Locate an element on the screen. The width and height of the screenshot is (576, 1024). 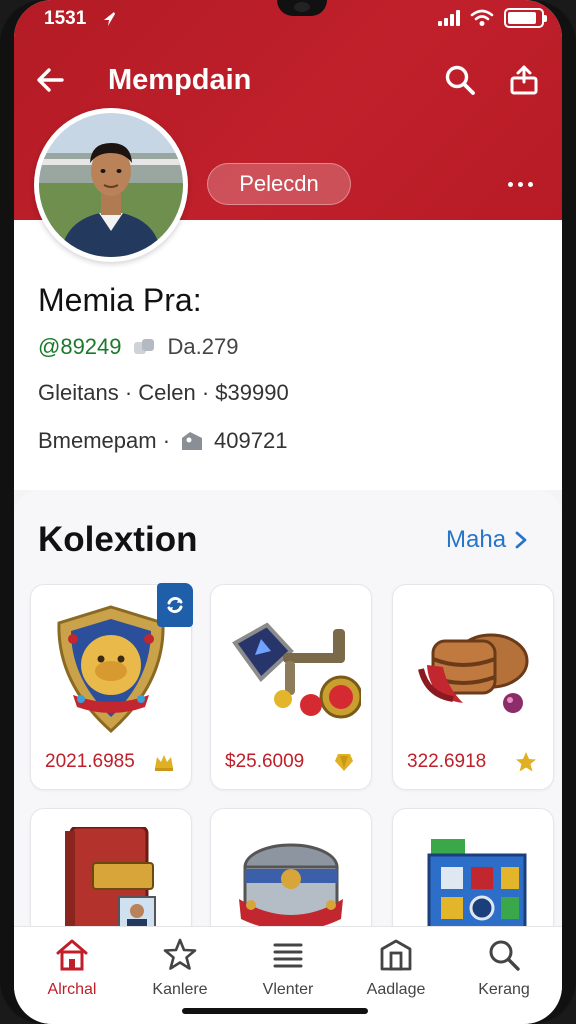
book-image is located at coordinates (110, 881).